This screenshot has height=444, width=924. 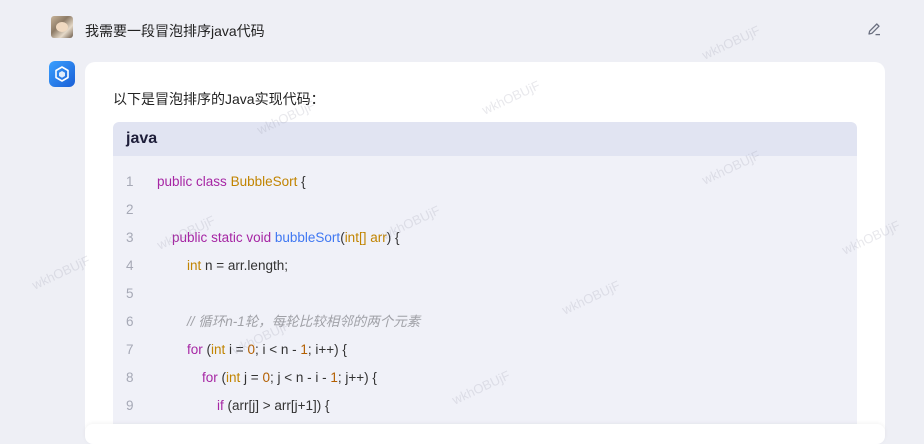 I want to click on code-text: // 循环n-1轮，每轮比较相邻的两个元素, so click(x=288, y=322).